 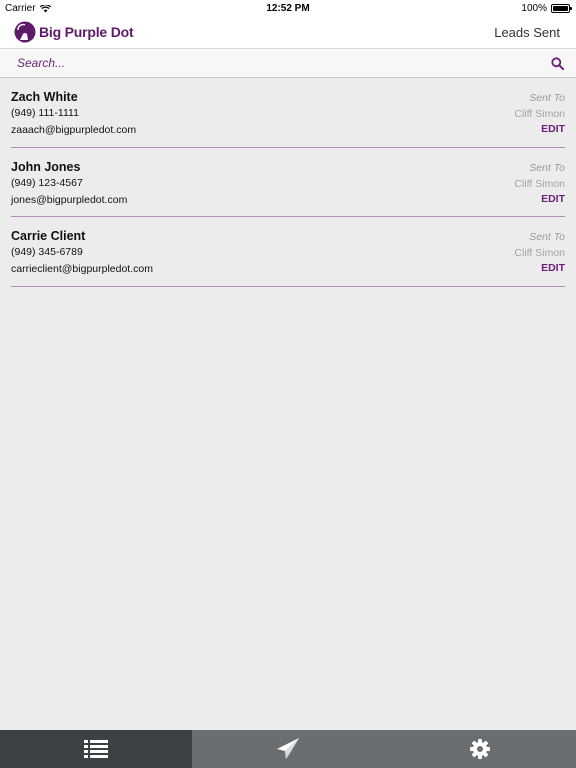 I want to click on brand-logo: Big Purple Dot, so click(x=74, y=32).